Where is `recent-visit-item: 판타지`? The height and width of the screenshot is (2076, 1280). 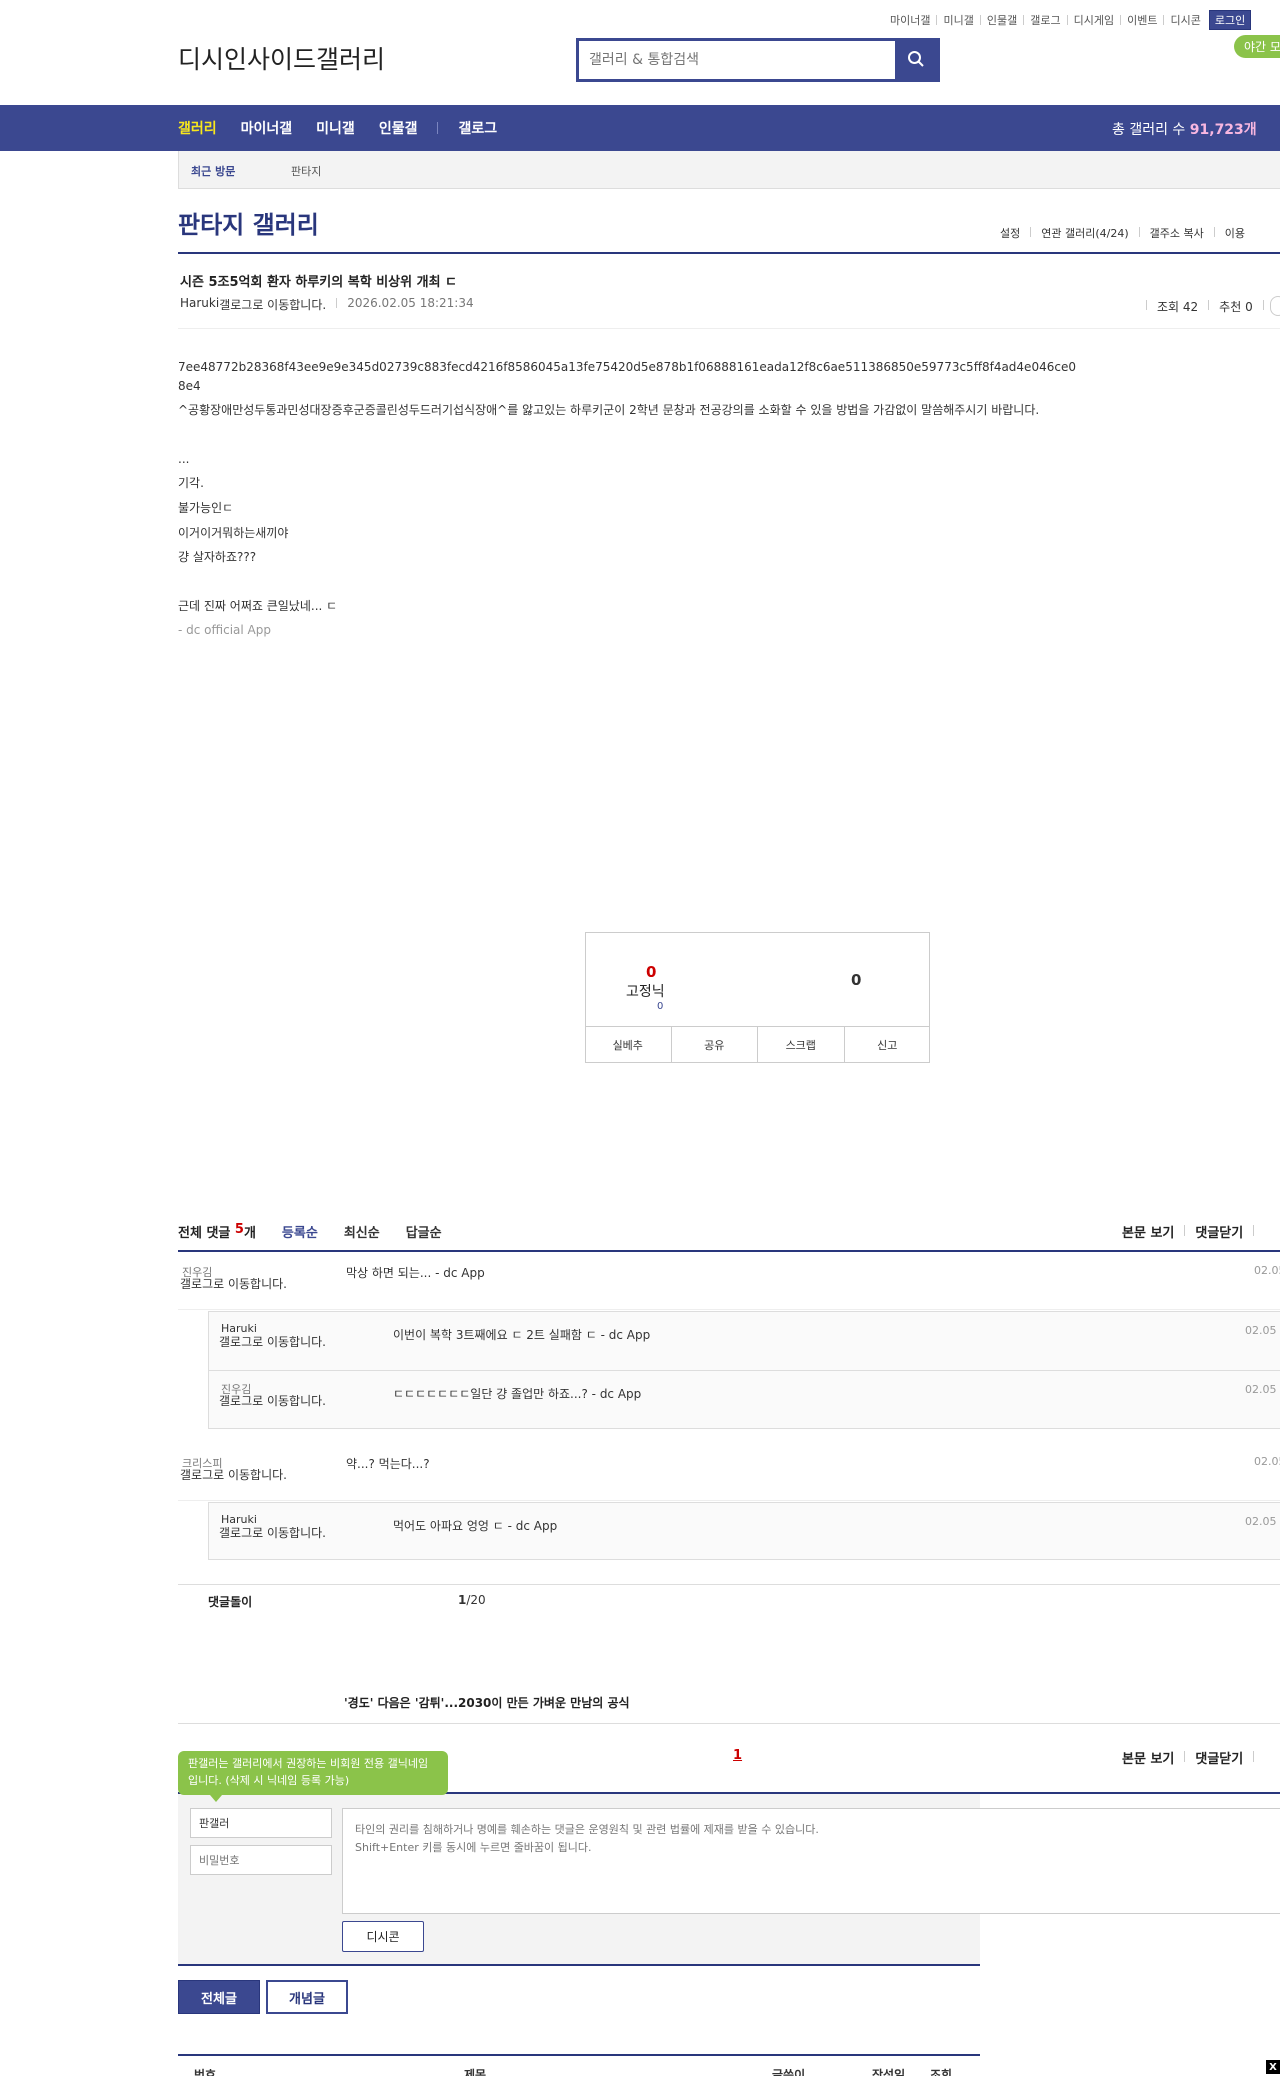
recent-visit-item: 판타지 is located at coordinates (306, 171).